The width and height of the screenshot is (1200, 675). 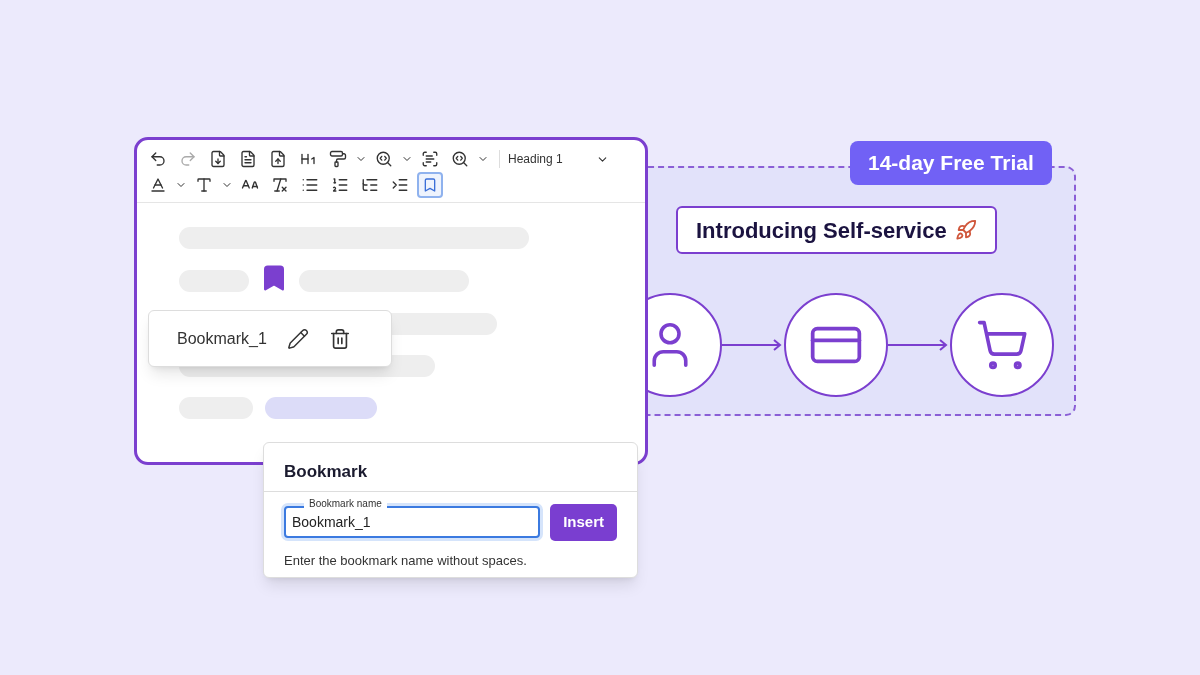 I want to click on rocket-icon, so click(x=965, y=230).